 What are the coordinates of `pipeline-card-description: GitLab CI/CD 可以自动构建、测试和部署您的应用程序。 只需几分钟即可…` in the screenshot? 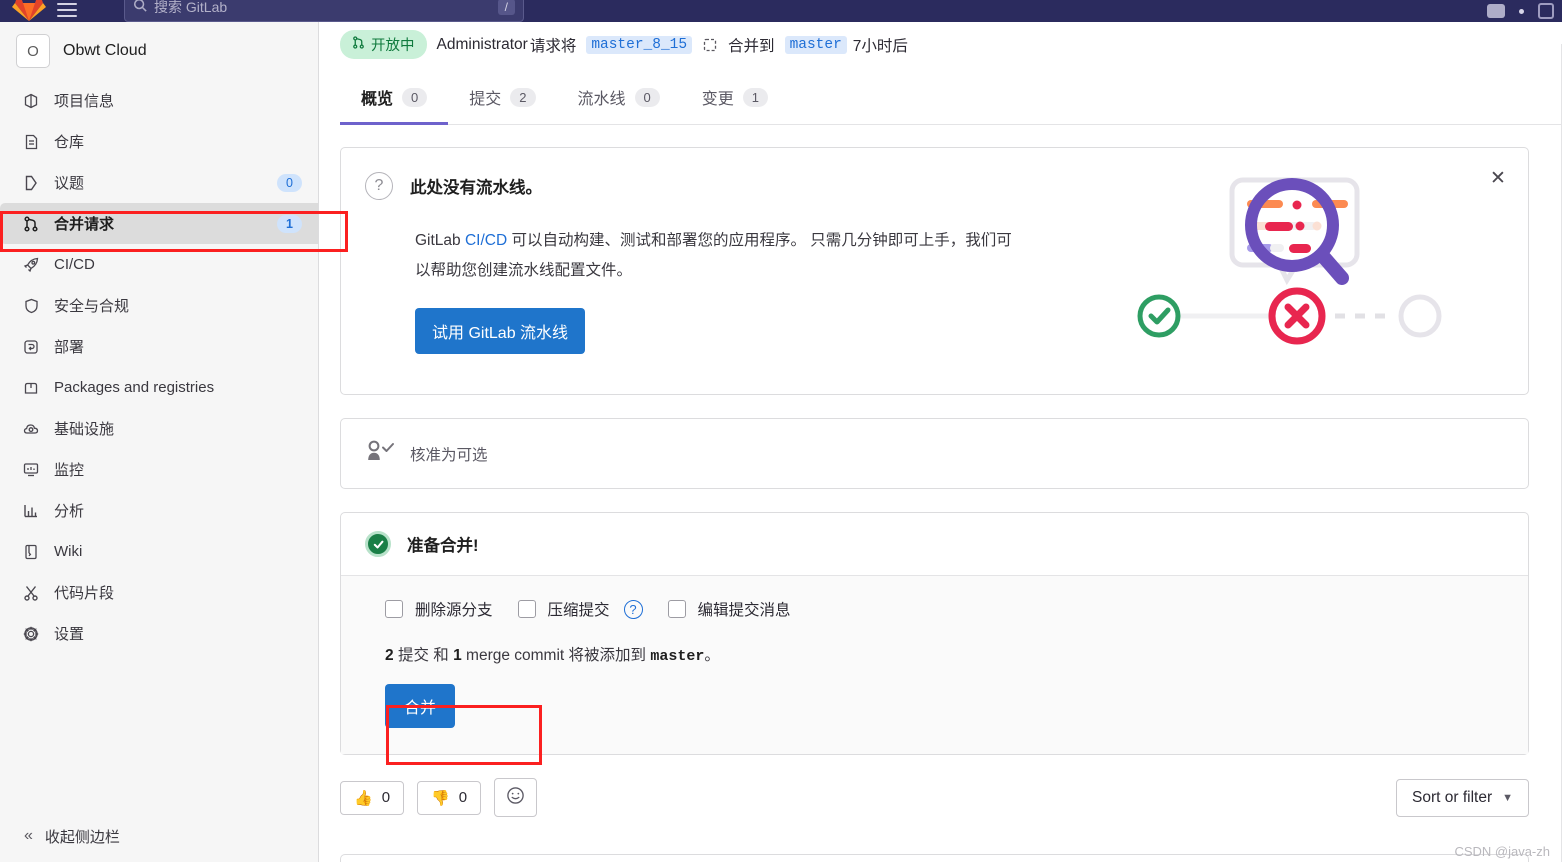 It's located at (715, 256).